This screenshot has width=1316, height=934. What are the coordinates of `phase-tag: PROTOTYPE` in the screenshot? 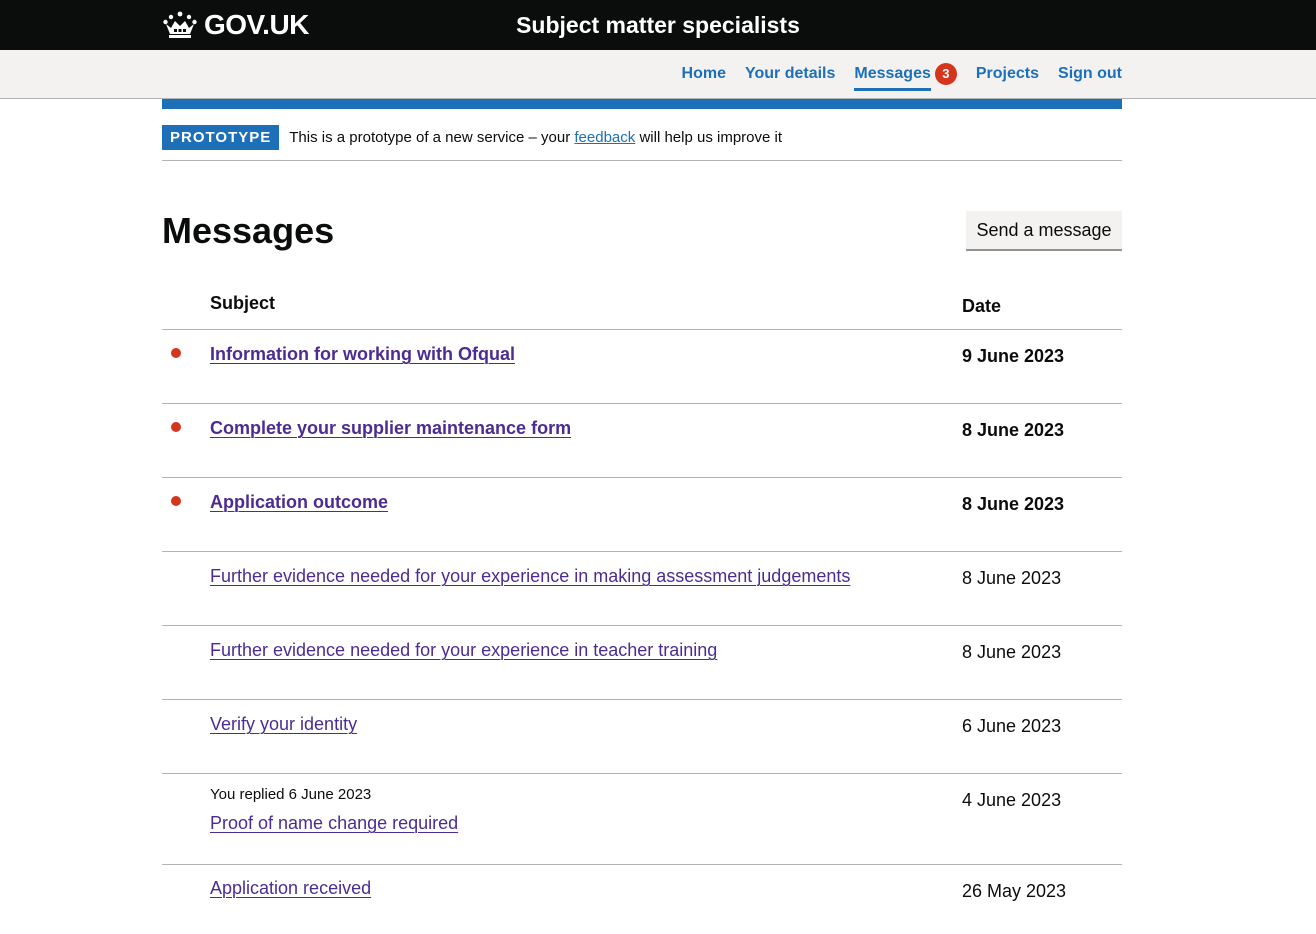 It's located at (221, 137).